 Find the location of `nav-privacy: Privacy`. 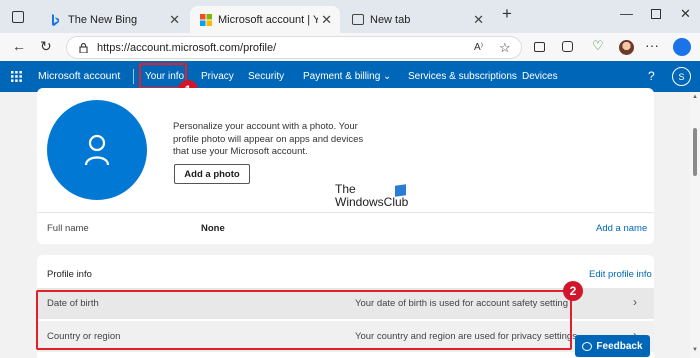

nav-privacy: Privacy is located at coordinates (217, 76).